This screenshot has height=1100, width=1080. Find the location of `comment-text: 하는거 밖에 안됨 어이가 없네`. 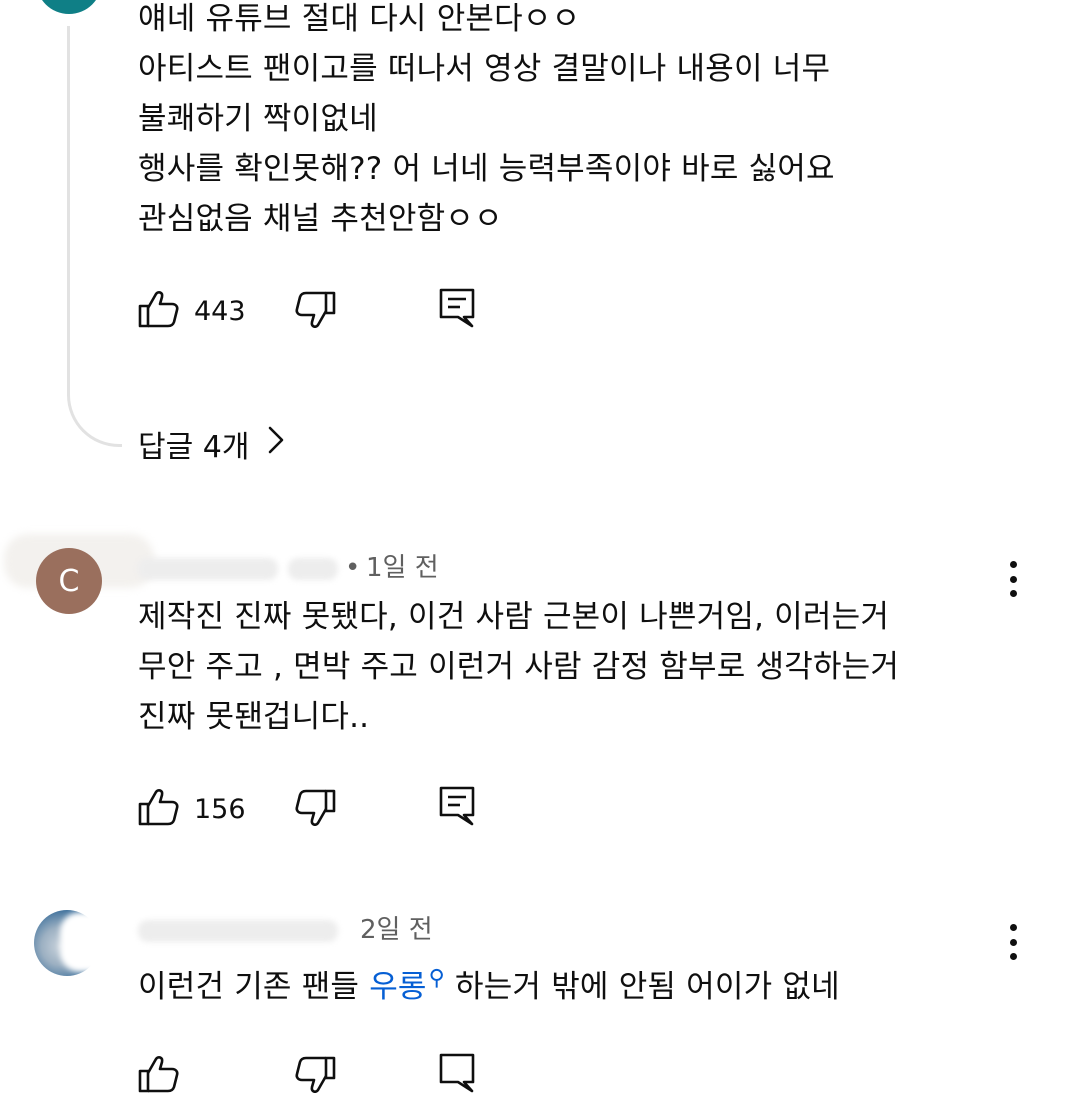

comment-text: 하는거 밖에 안됨 어이가 없네 is located at coordinates (647, 987).